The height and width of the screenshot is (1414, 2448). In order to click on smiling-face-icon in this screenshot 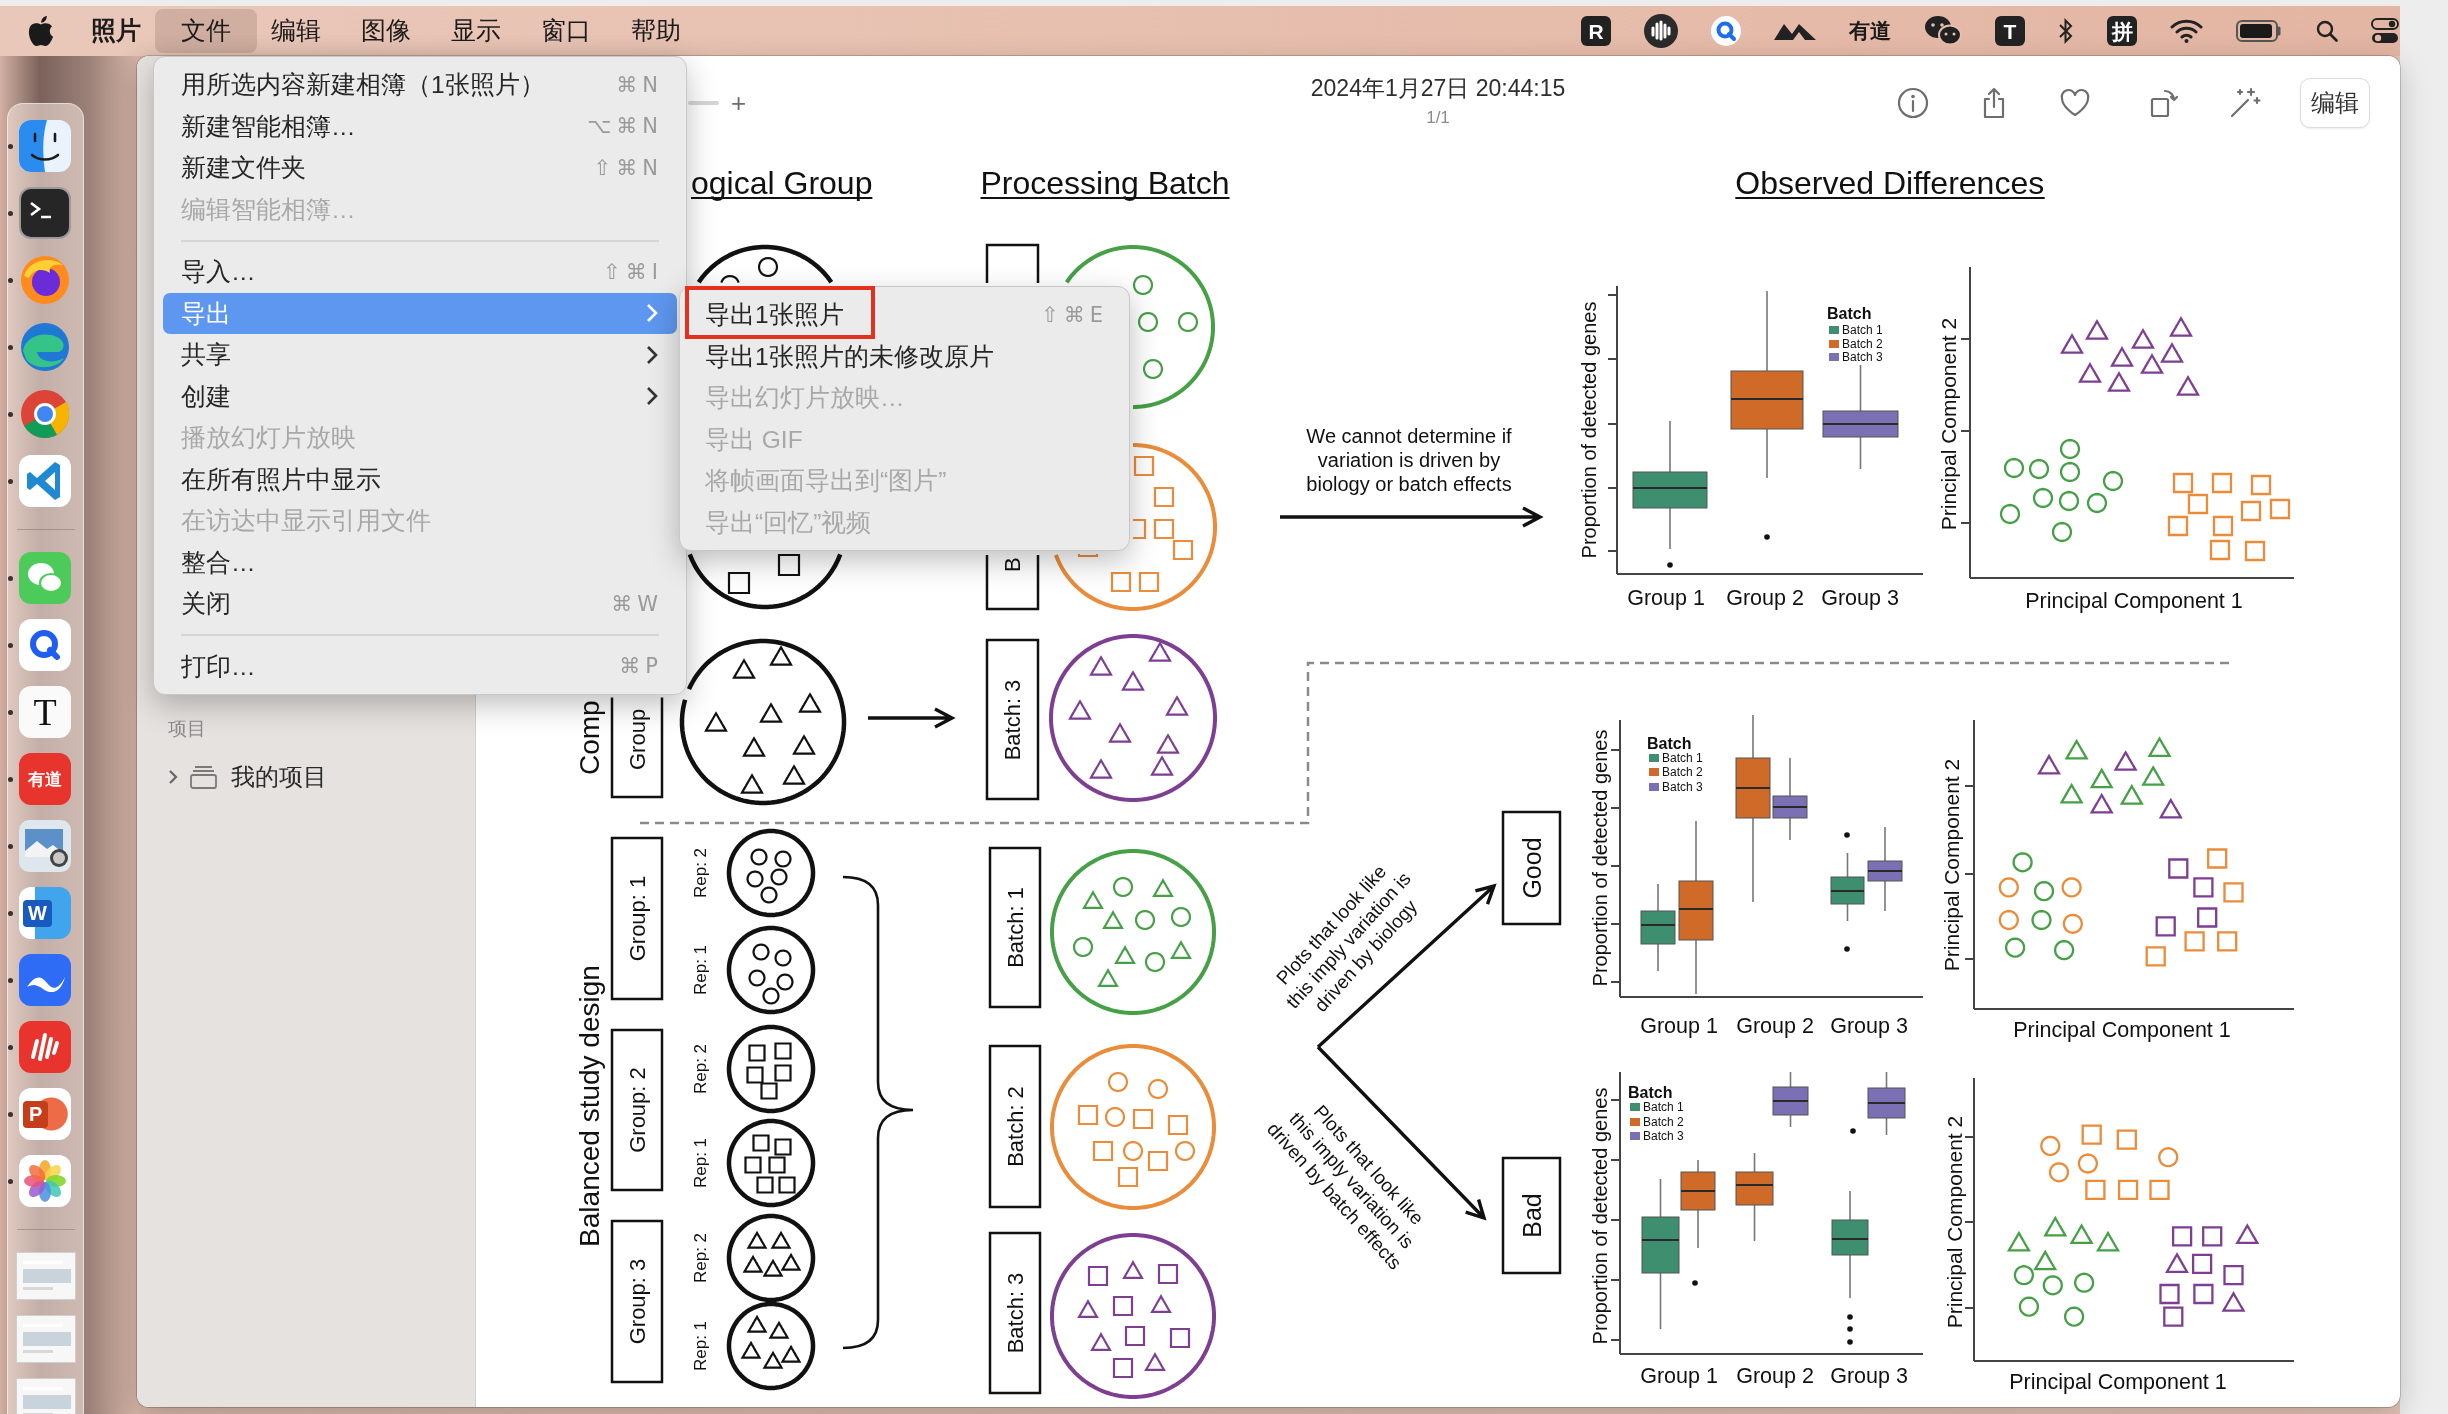, I will do `click(45, 146)`.